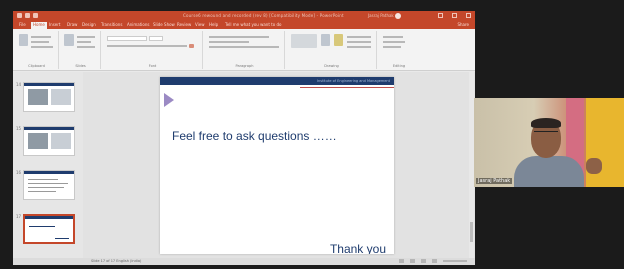  I want to click on participant-name: Jasraj Pathak, so click(494, 181).